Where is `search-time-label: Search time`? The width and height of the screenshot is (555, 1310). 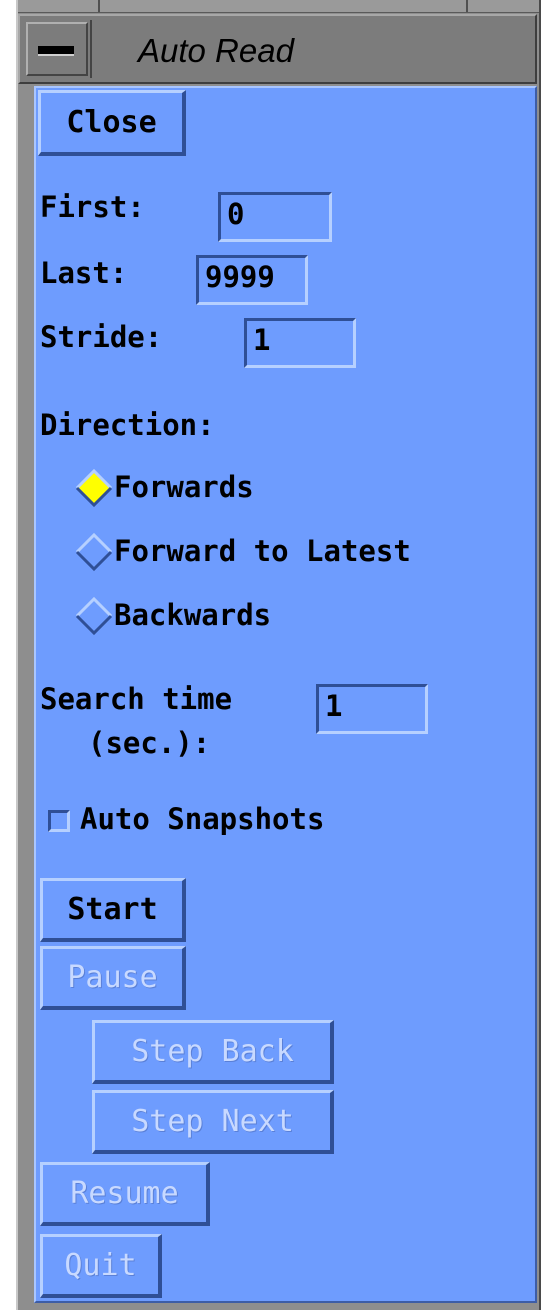 search-time-label: Search time is located at coordinates (136, 699).